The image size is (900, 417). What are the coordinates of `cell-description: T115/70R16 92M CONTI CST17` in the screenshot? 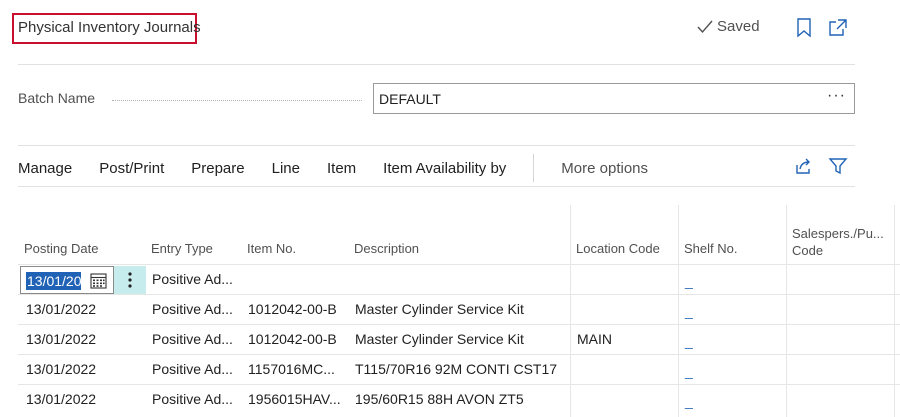 It's located at (456, 369).